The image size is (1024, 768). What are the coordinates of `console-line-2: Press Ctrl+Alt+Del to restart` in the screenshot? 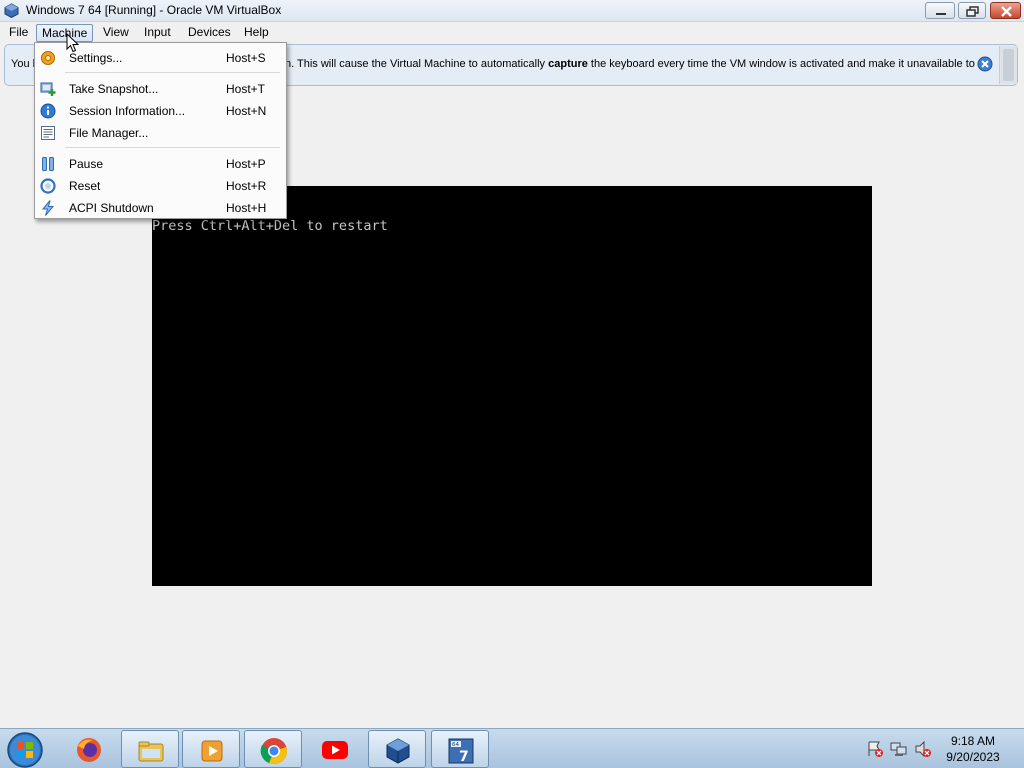 It's located at (270, 226).